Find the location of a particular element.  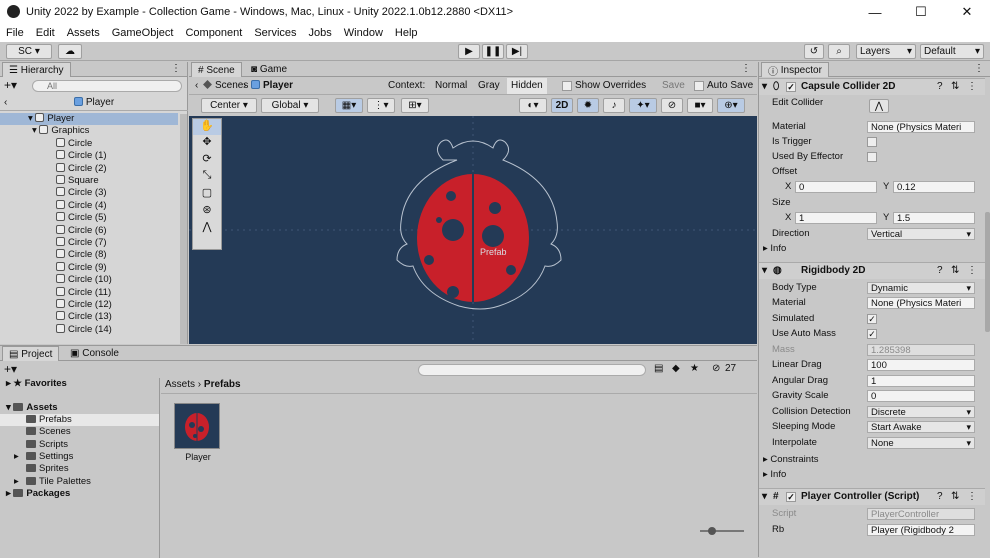

folder-scenes: Scenes is located at coordinates (79, 432).